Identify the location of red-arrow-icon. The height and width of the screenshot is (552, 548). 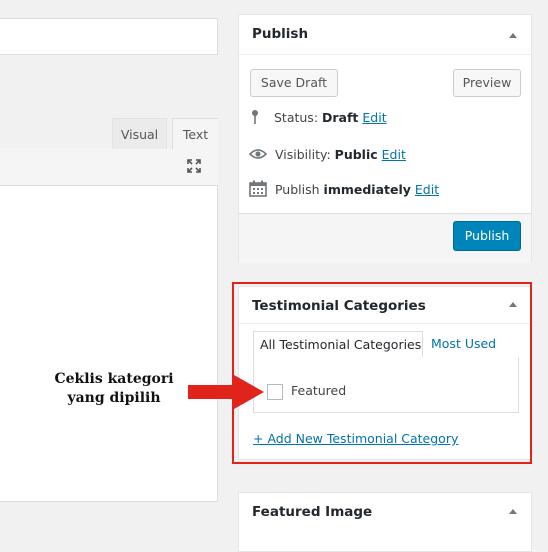
(226, 392).